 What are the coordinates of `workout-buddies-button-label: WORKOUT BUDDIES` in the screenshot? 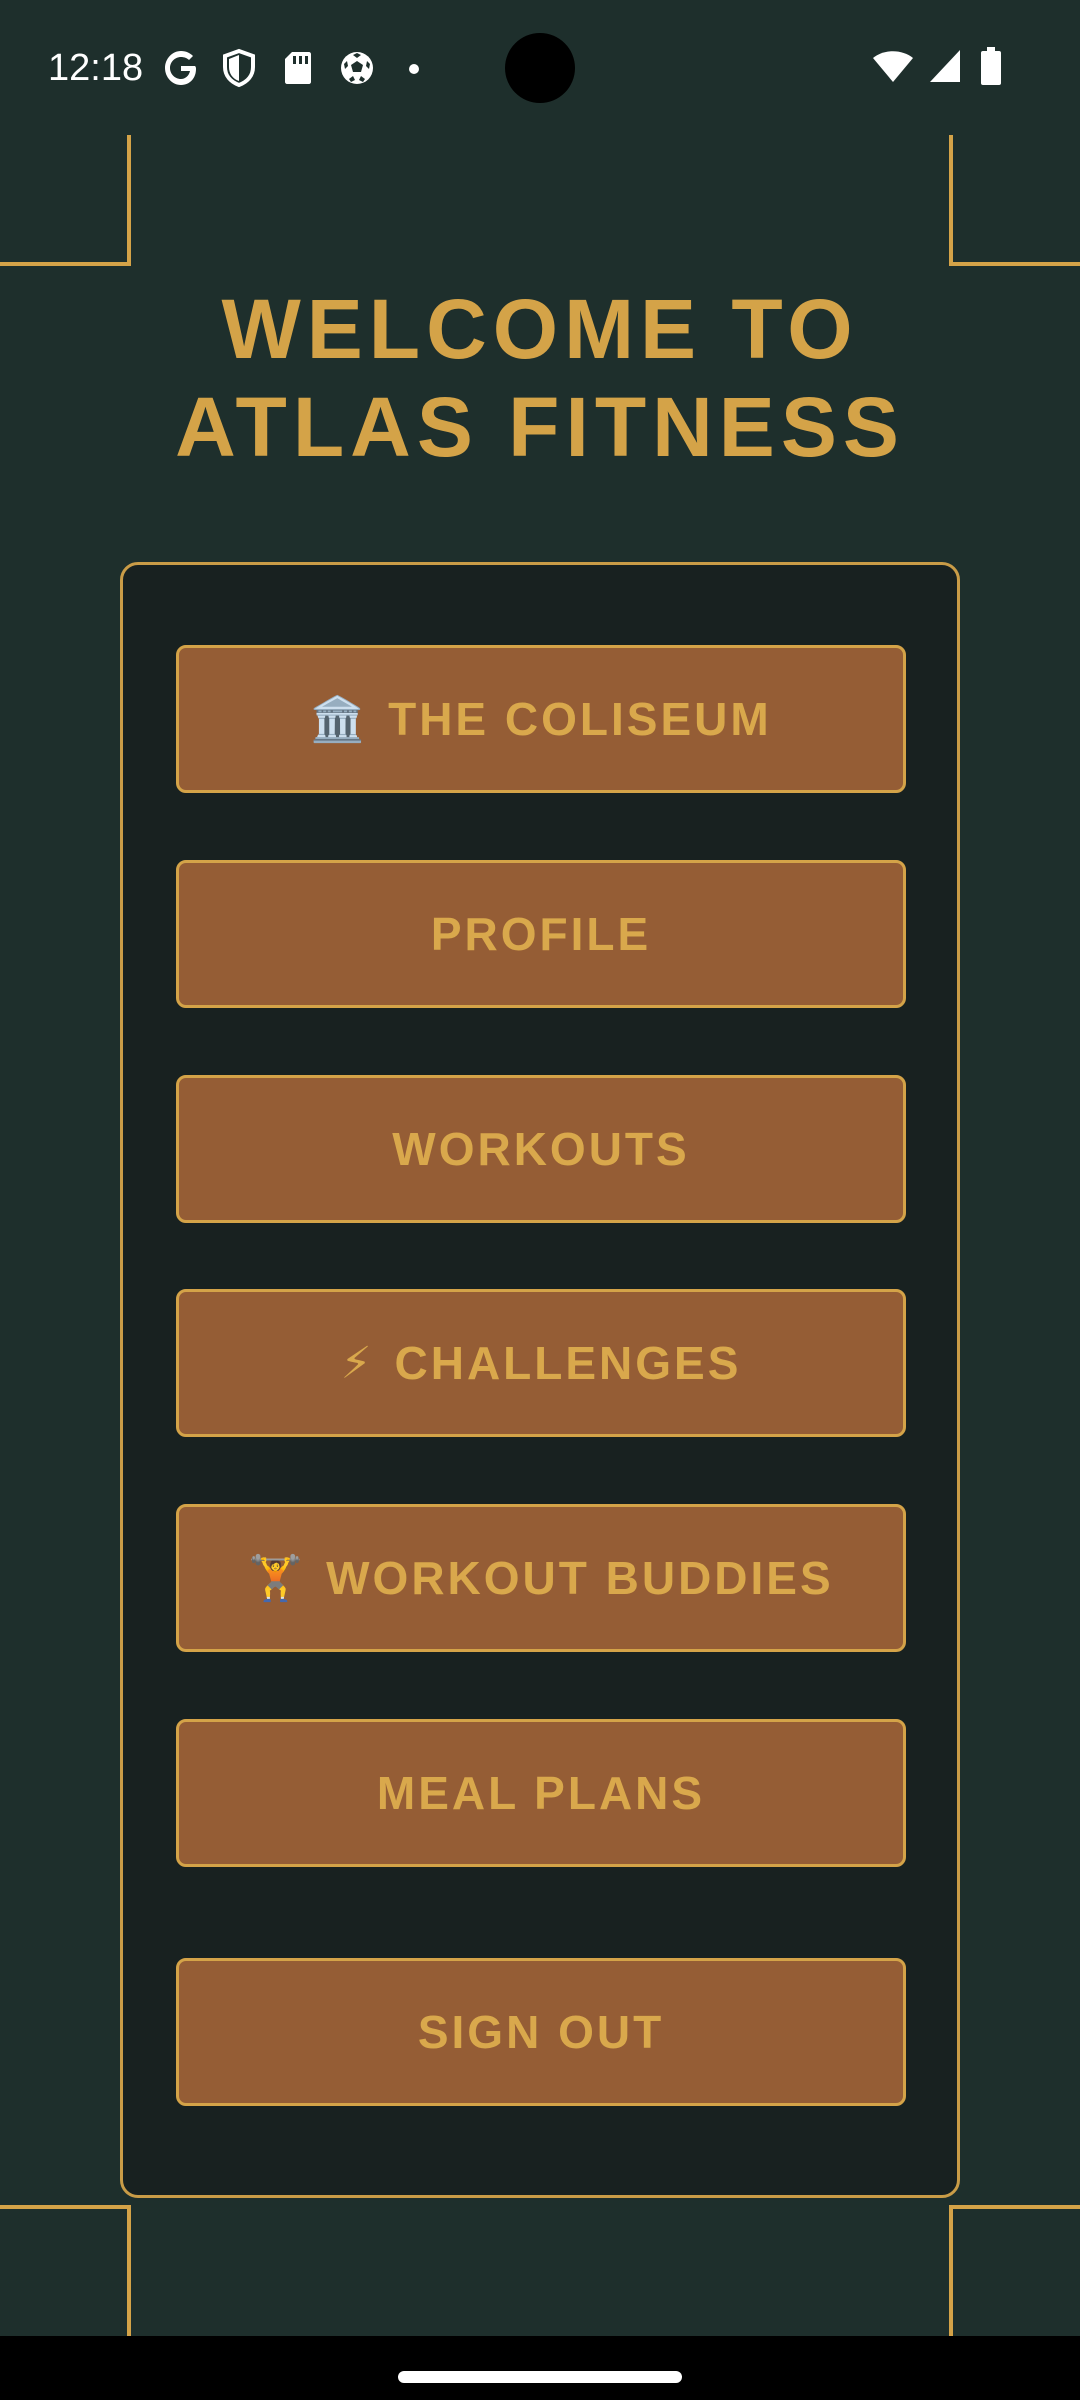 It's located at (580, 1578).